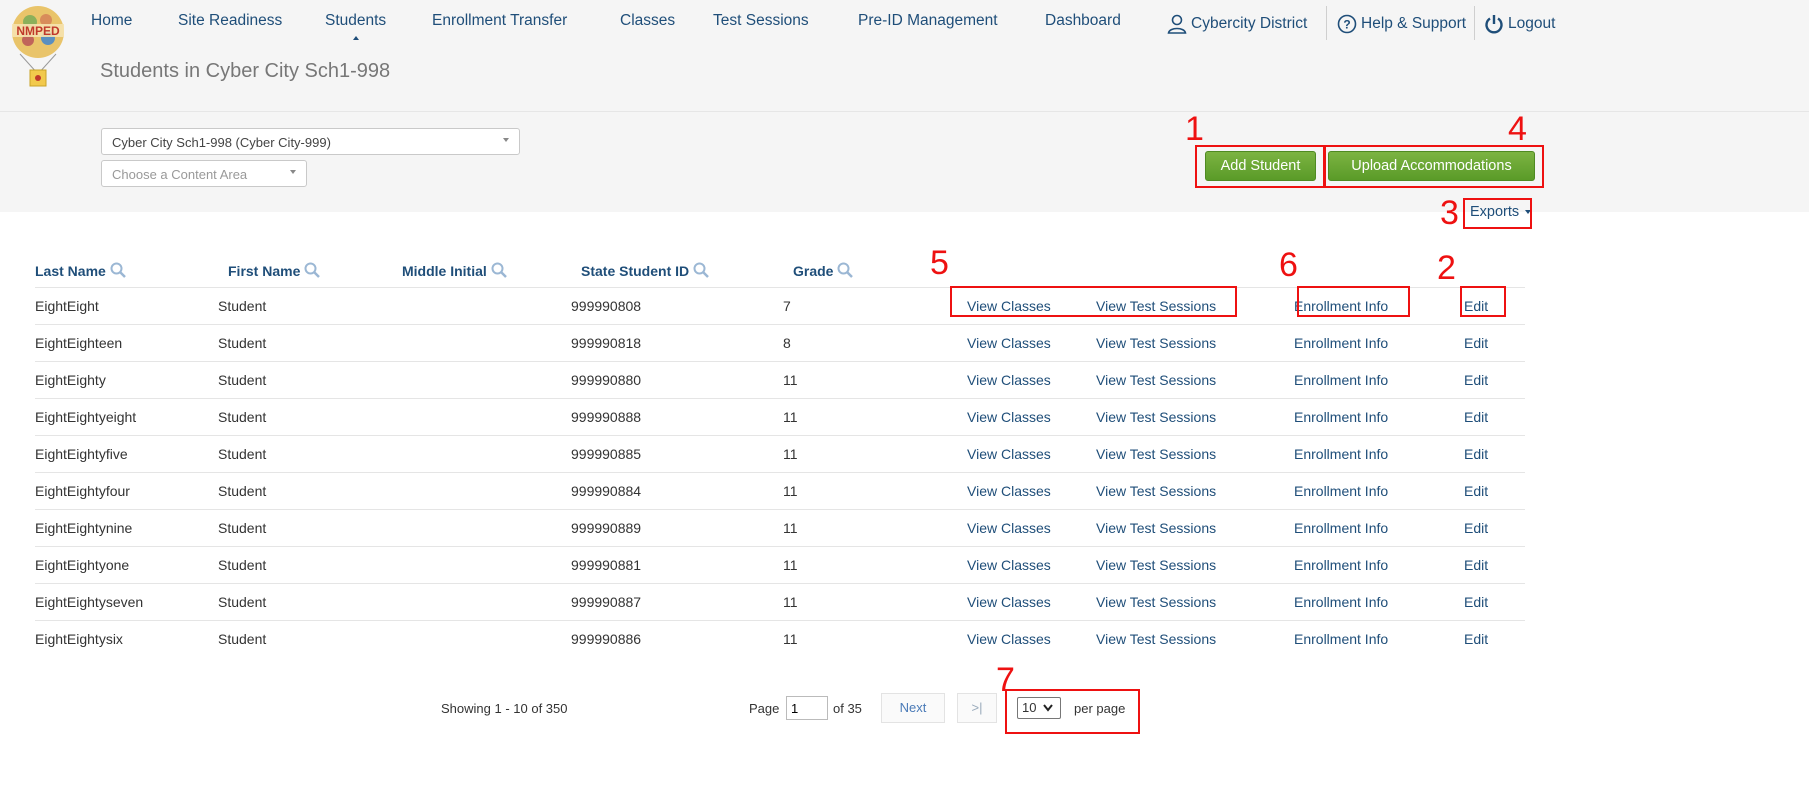 The width and height of the screenshot is (1809, 804). What do you see at coordinates (787, 306) in the screenshot?
I see `cell-grade: 7` at bounding box center [787, 306].